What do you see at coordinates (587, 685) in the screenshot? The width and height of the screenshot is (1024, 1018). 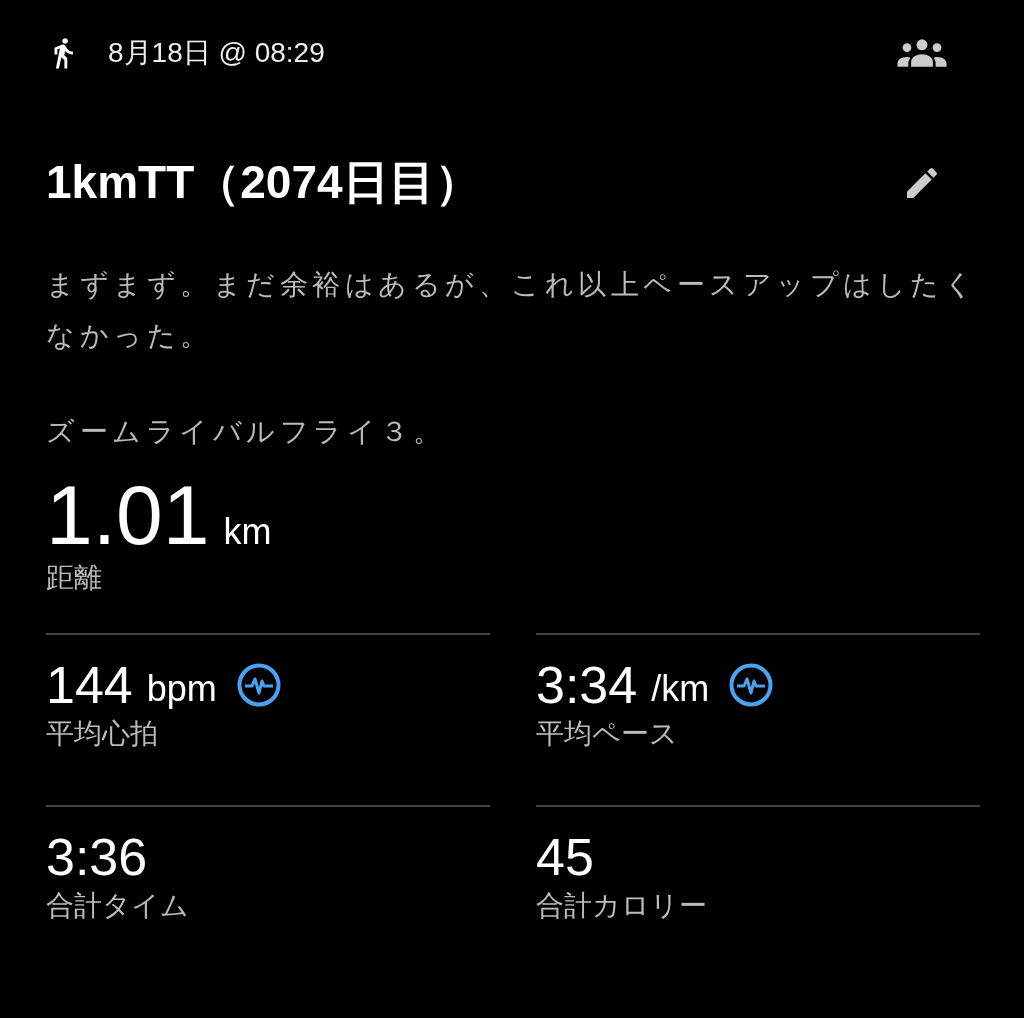 I see `stat-value: 3:34` at bounding box center [587, 685].